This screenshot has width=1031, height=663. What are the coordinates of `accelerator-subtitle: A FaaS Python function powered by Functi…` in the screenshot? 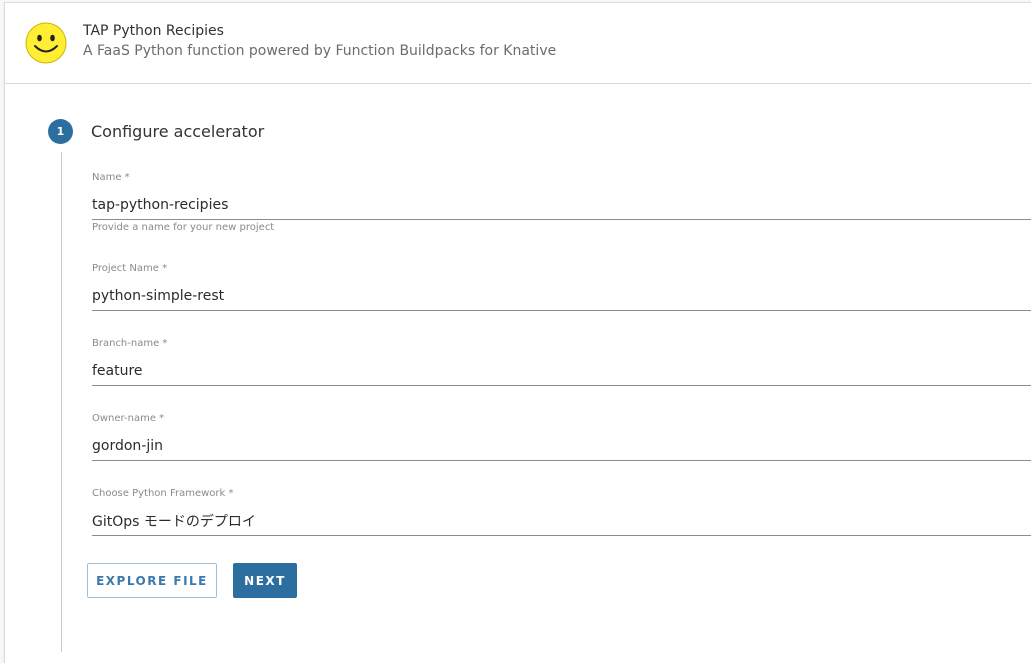 It's located at (320, 51).